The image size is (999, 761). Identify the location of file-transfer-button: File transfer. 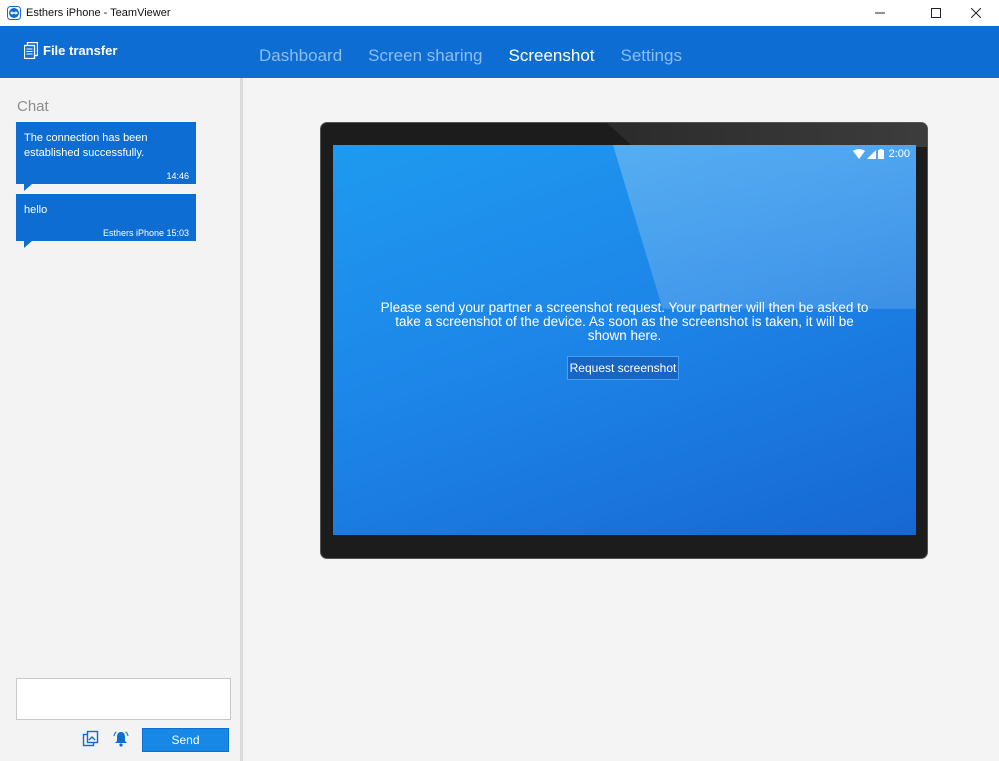
(70, 50).